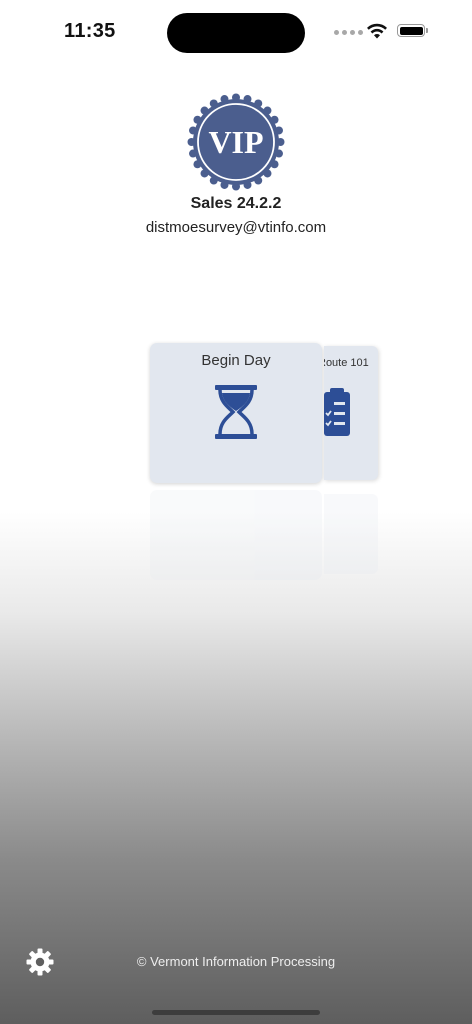 Image resolution: width=472 pixels, height=1024 pixels. What do you see at coordinates (412, 30) in the screenshot?
I see `battery-icon` at bounding box center [412, 30].